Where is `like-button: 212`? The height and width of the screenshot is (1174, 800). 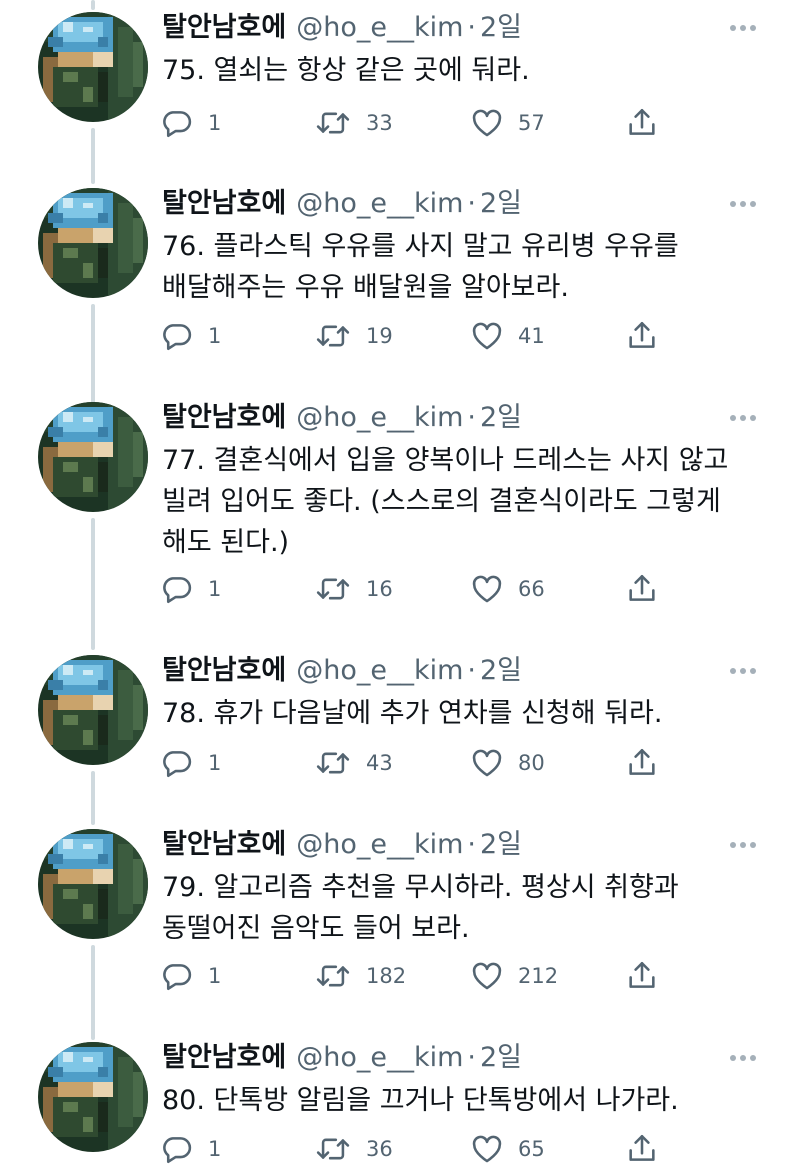 like-button: 212 is located at coordinates (514, 976).